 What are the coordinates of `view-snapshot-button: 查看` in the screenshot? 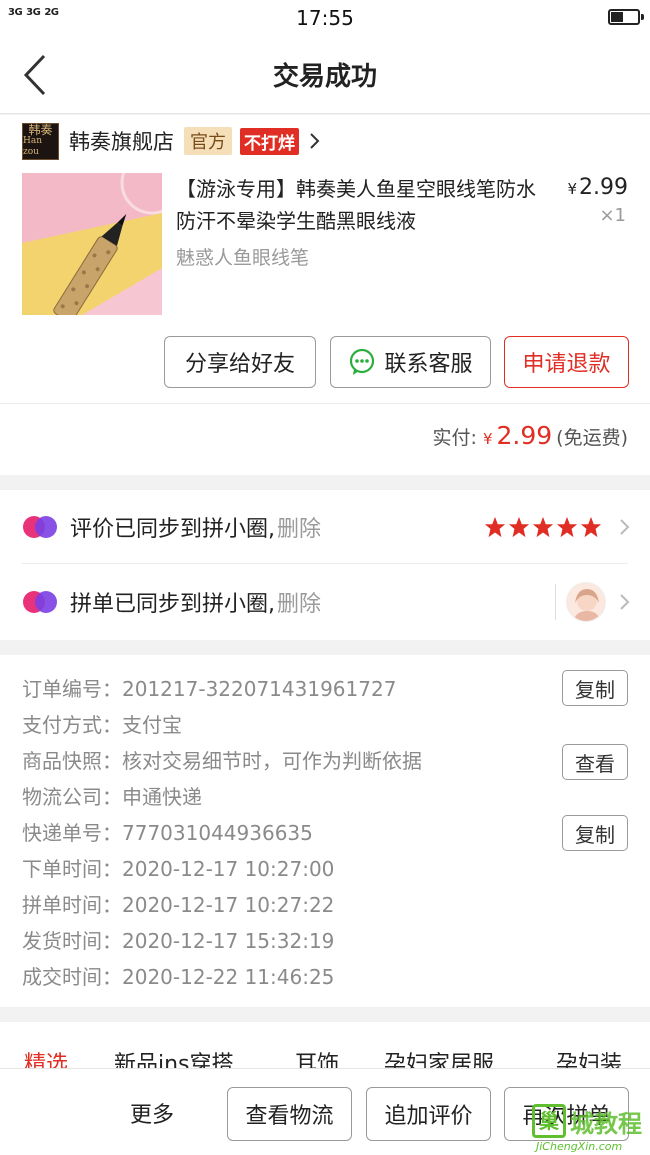 It's located at (595, 762).